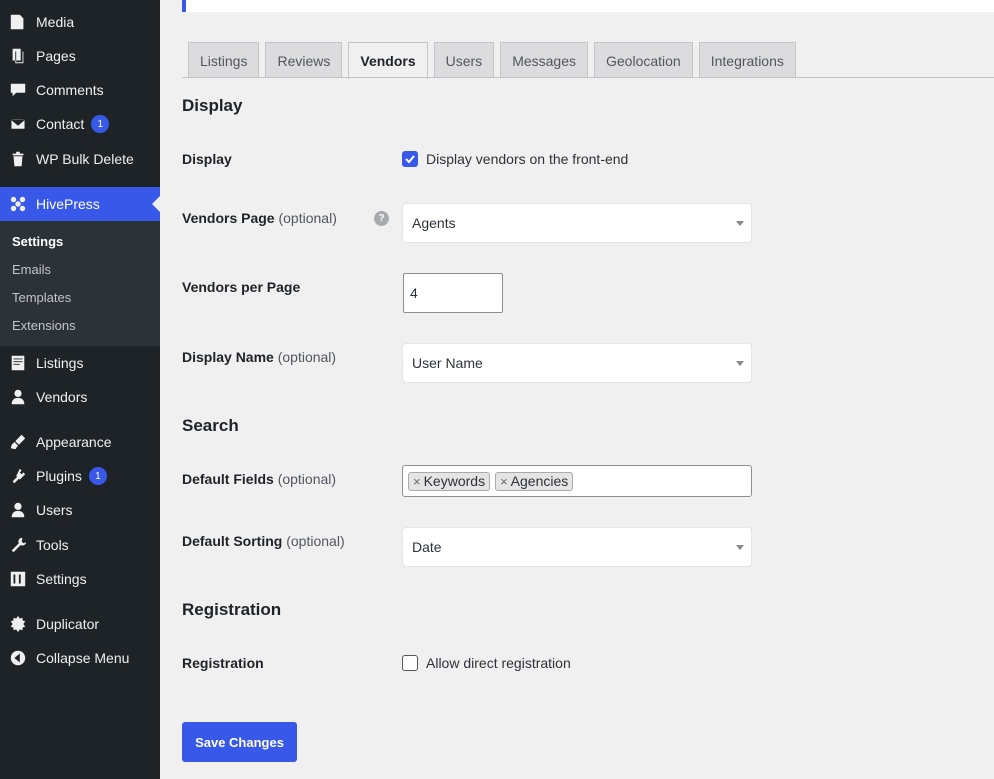  What do you see at coordinates (228, 357) in the screenshot?
I see `label-text: Display Name` at bounding box center [228, 357].